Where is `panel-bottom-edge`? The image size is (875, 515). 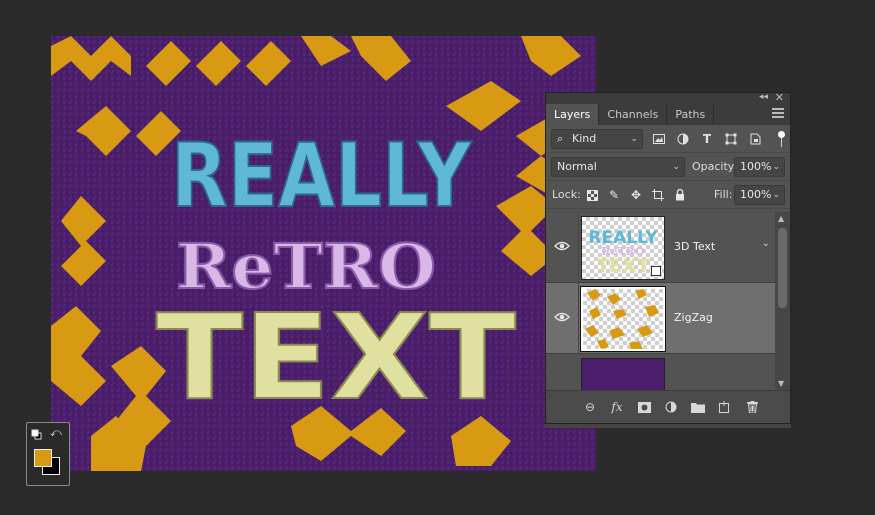 panel-bottom-edge is located at coordinates (668, 426).